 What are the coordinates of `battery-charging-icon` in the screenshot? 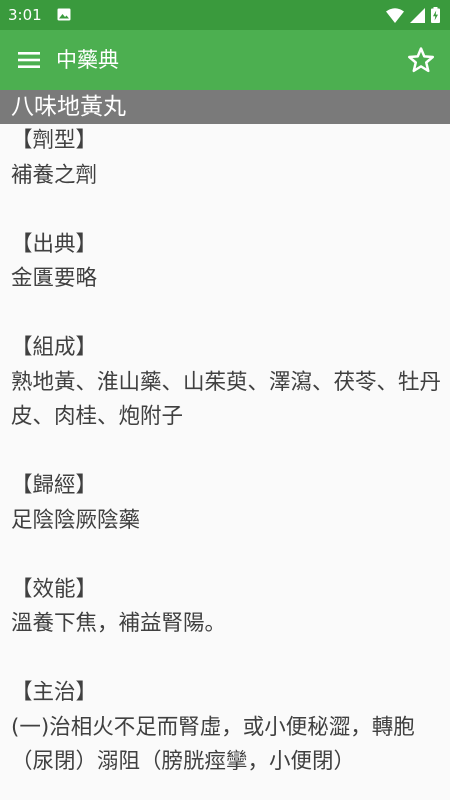 It's located at (435, 15).